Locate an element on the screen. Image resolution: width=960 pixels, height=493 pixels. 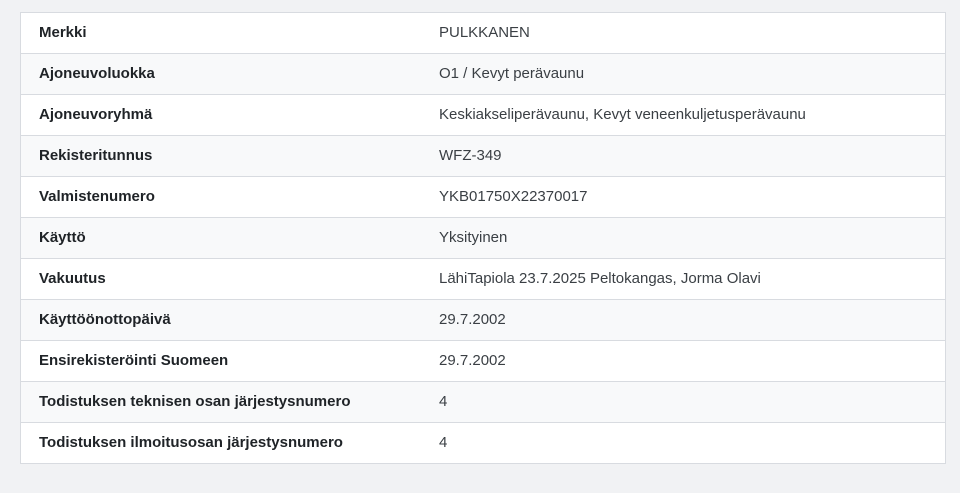
table-row: Käyttöönottopäivä 29.7.2002 is located at coordinates (483, 319).